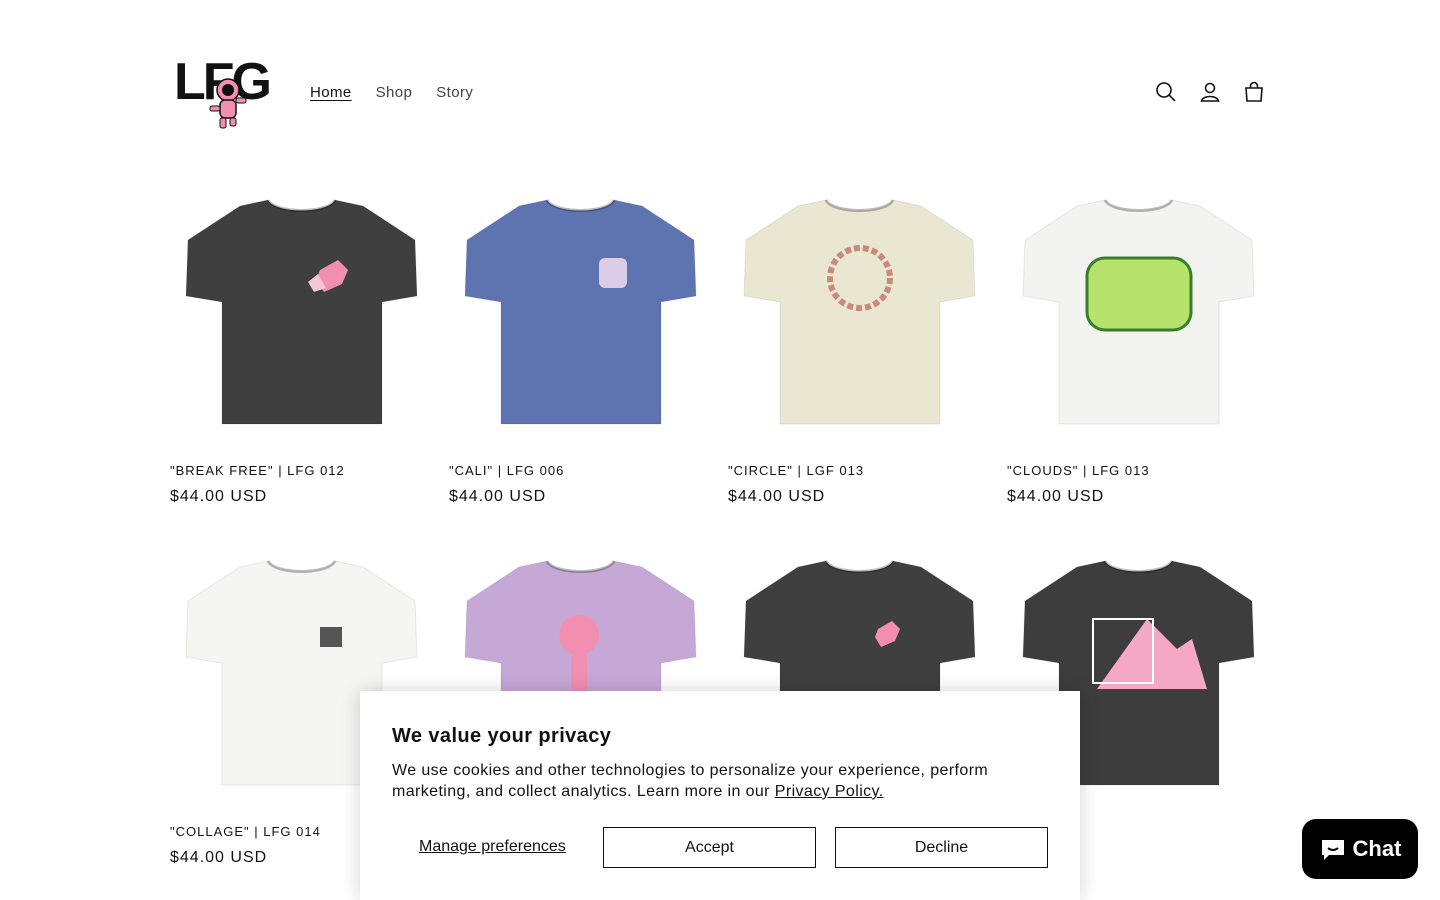  What do you see at coordinates (502, 736) in the screenshot?
I see `cookie-title: We value your privacy` at bounding box center [502, 736].